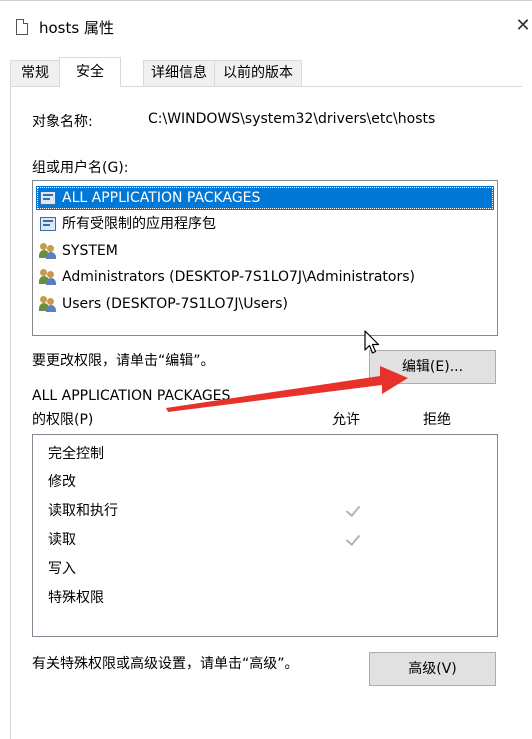  Describe the element at coordinates (35, 73) in the screenshot. I see `tab-general: 常规` at that location.